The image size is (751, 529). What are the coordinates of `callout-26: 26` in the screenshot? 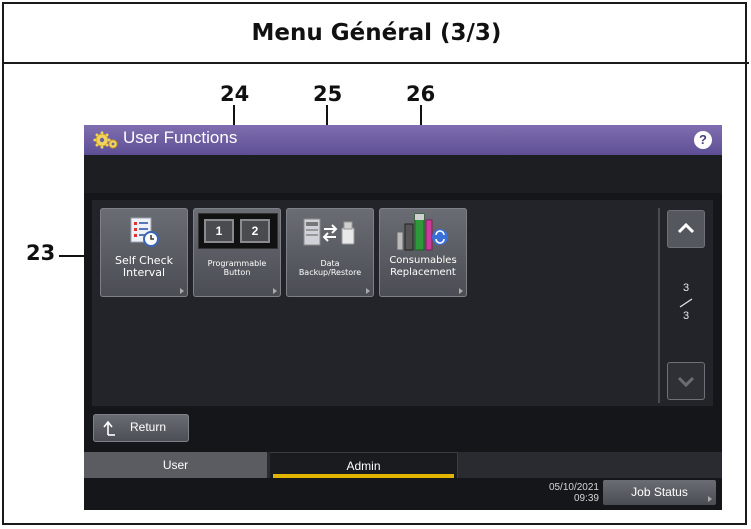 It's located at (421, 94).